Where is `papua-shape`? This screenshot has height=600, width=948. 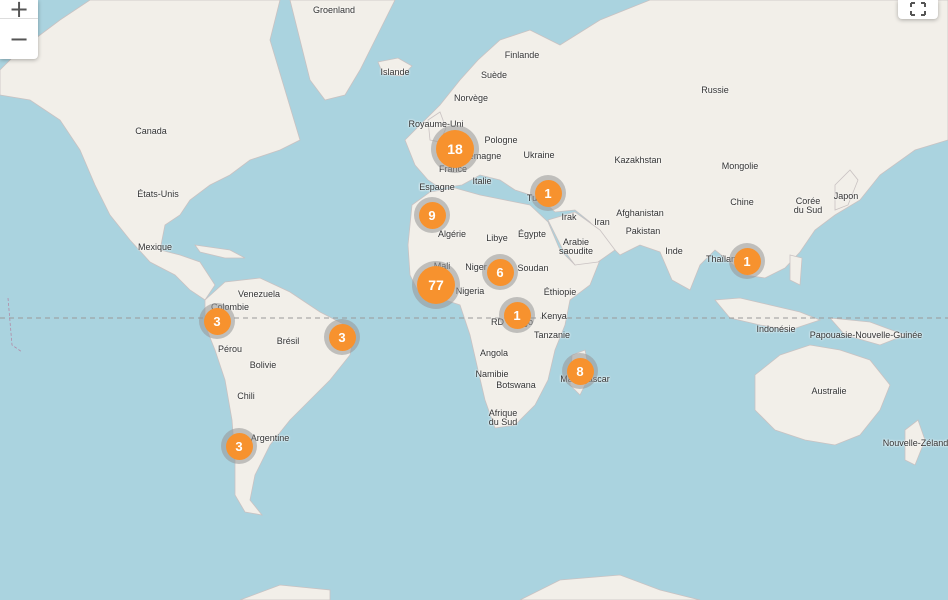 papua-shape is located at coordinates (868, 331).